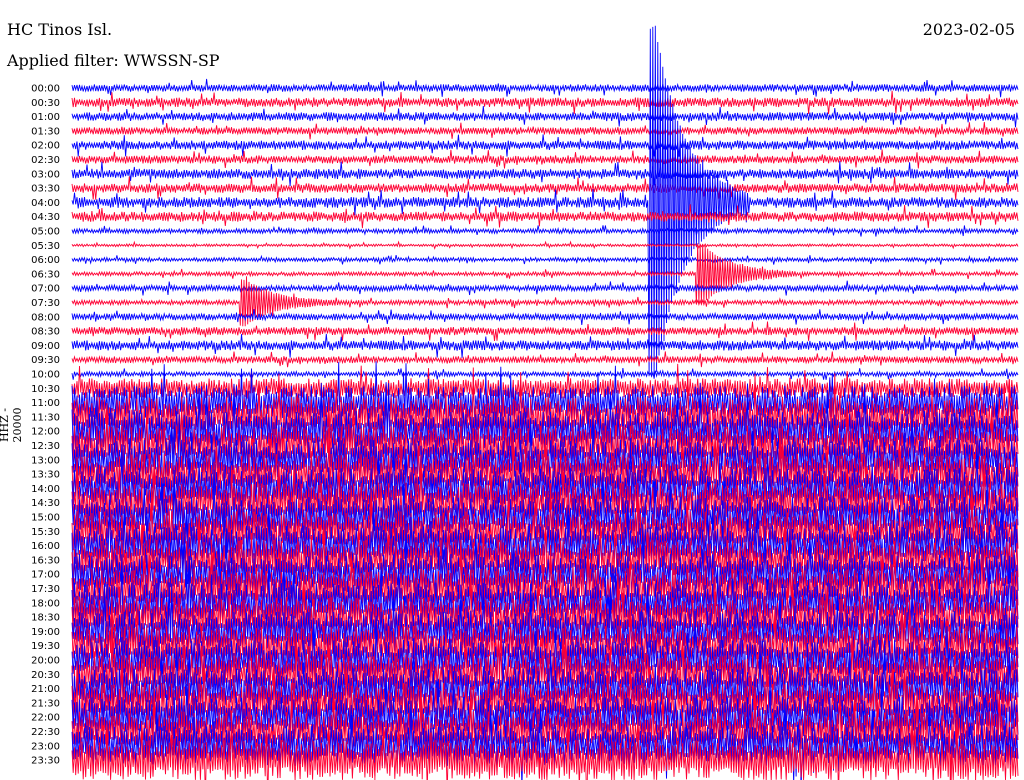  What do you see at coordinates (45, 689) in the screenshot?
I see `row-time-label: 21:00` at bounding box center [45, 689].